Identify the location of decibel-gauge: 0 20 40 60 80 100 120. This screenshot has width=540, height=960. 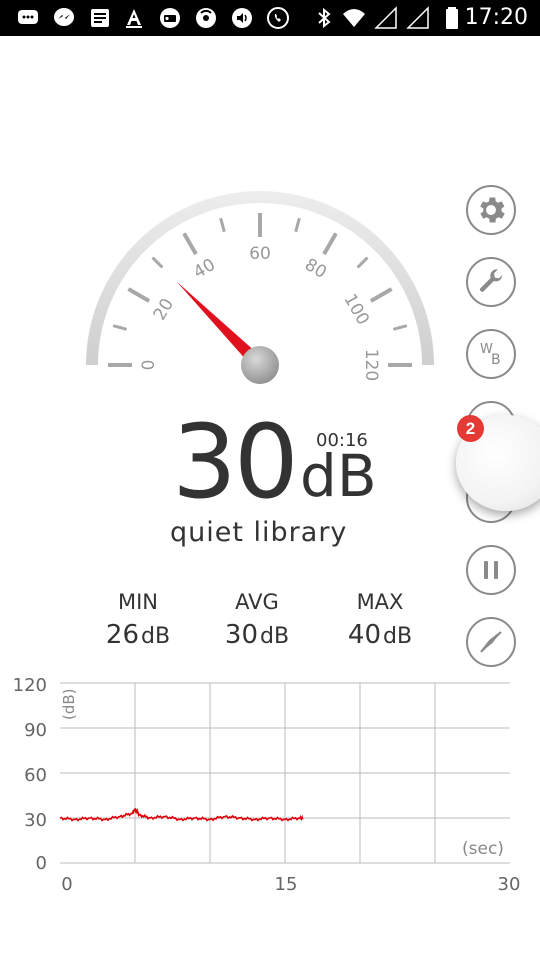
(260, 287).